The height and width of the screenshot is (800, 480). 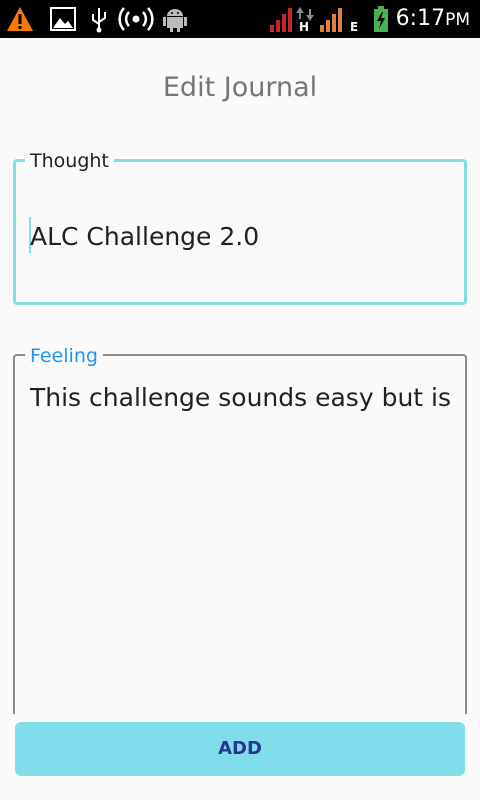 I want to click on status-bar: H E 6:17PM, so click(x=240, y=19).